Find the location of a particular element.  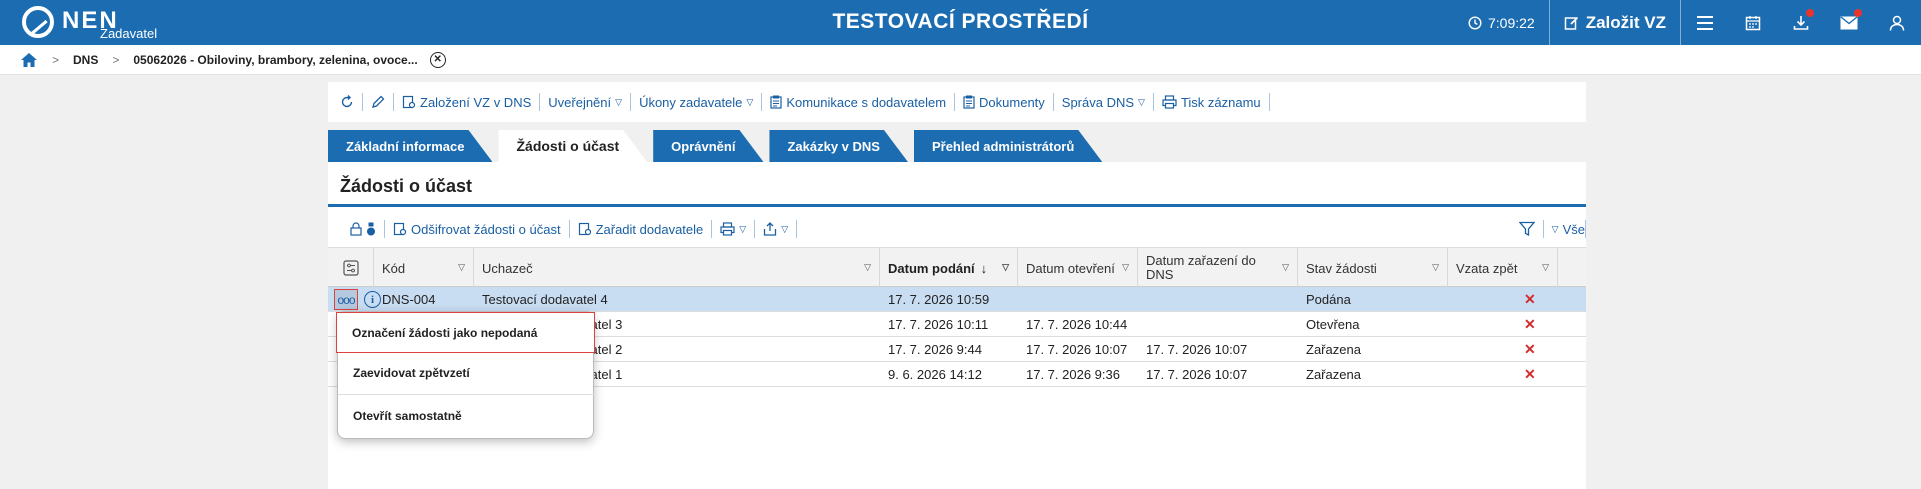

column-label: Stav žádosti is located at coordinates (1341, 268).